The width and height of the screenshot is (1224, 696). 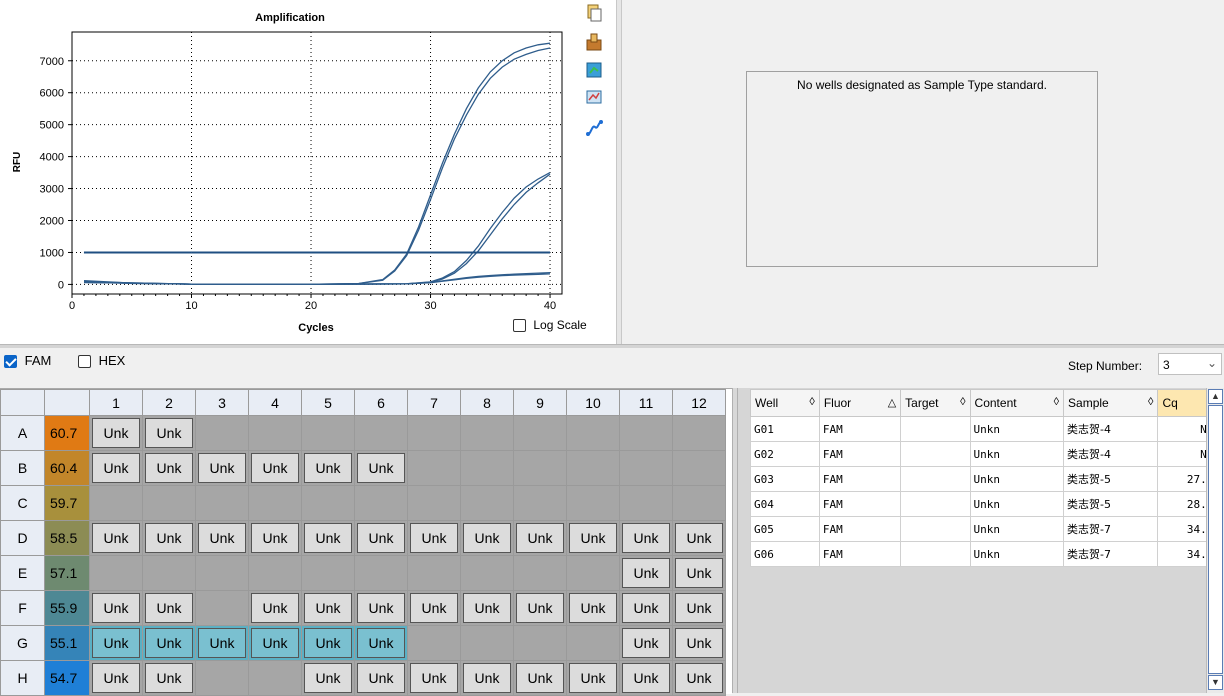 What do you see at coordinates (699, 402) in the screenshot?
I see `column-header: 12` at bounding box center [699, 402].